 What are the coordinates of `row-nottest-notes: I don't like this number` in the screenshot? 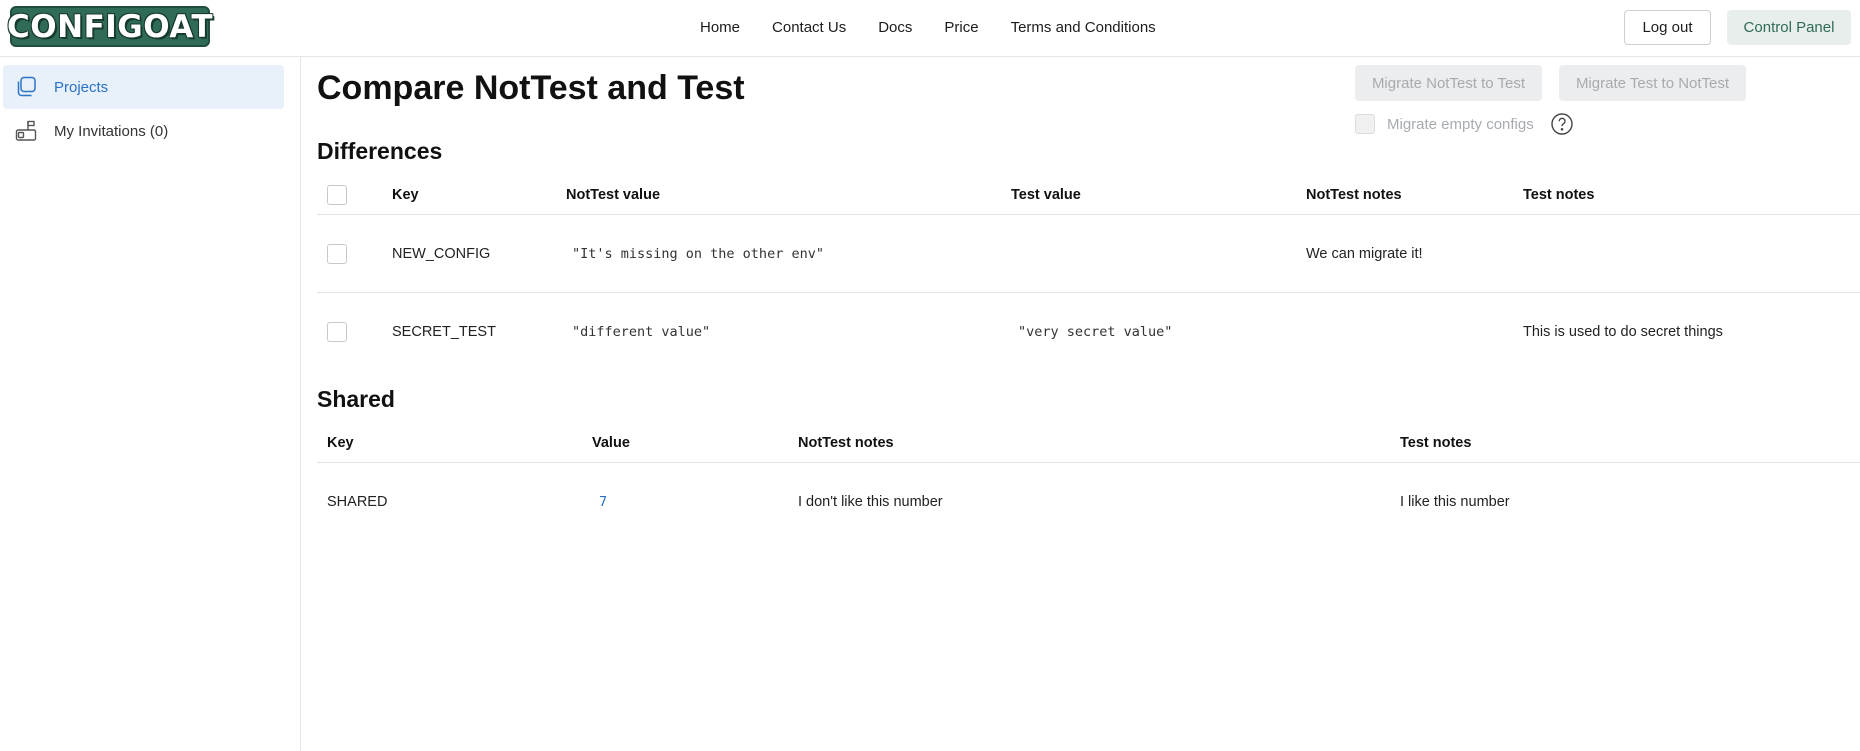 It's located at (870, 502).